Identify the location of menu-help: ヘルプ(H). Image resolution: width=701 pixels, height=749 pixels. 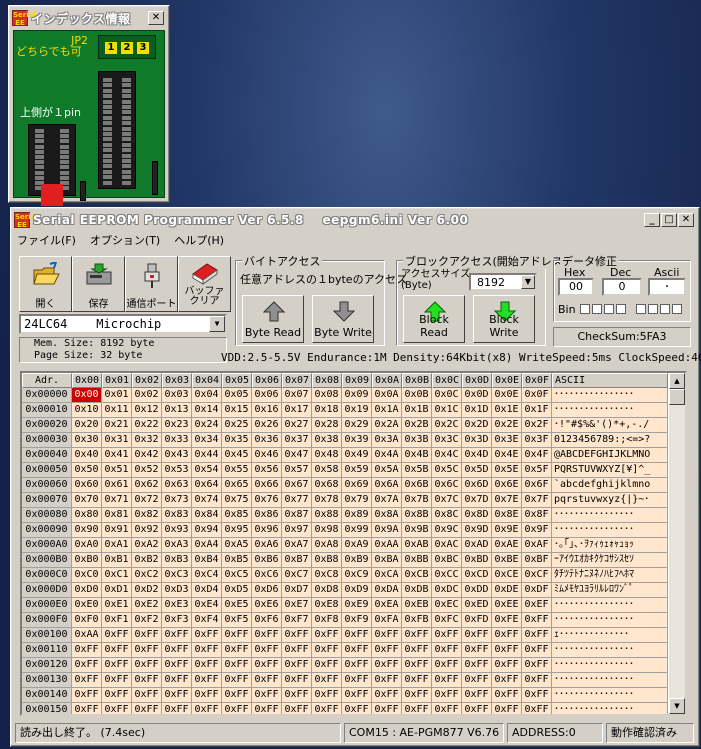
(199, 240).